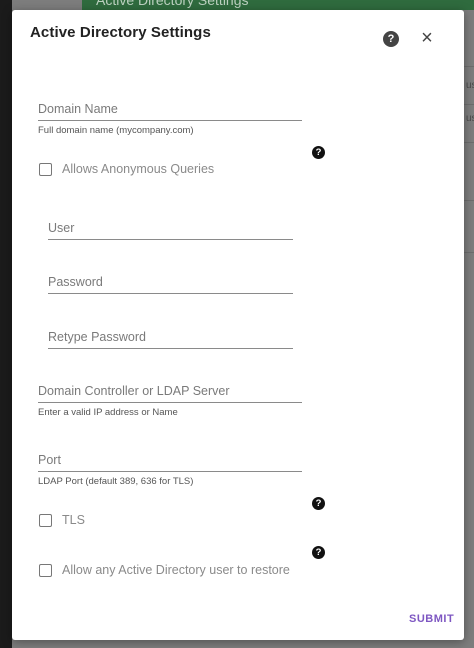  Describe the element at coordinates (172, 4) in the screenshot. I see `backdrop-header-text: Active Directory Settings` at that location.